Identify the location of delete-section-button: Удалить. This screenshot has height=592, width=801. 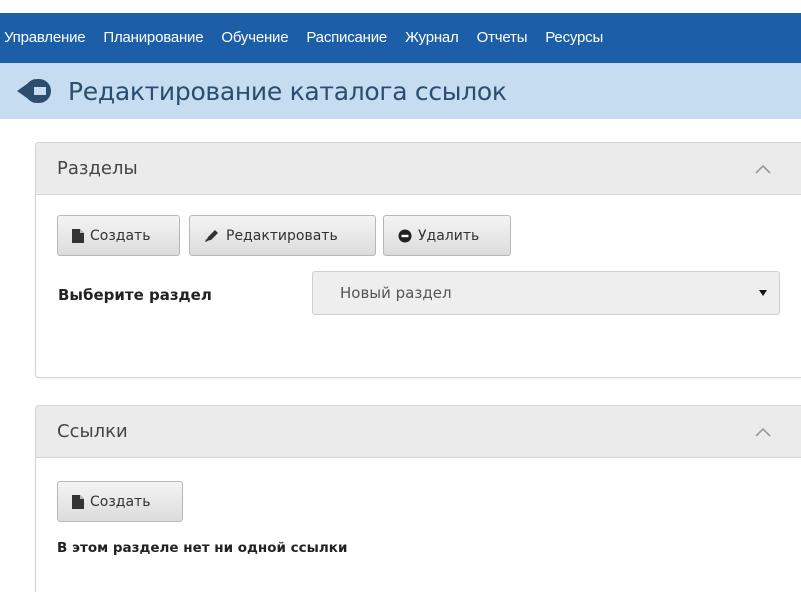
(447, 235).